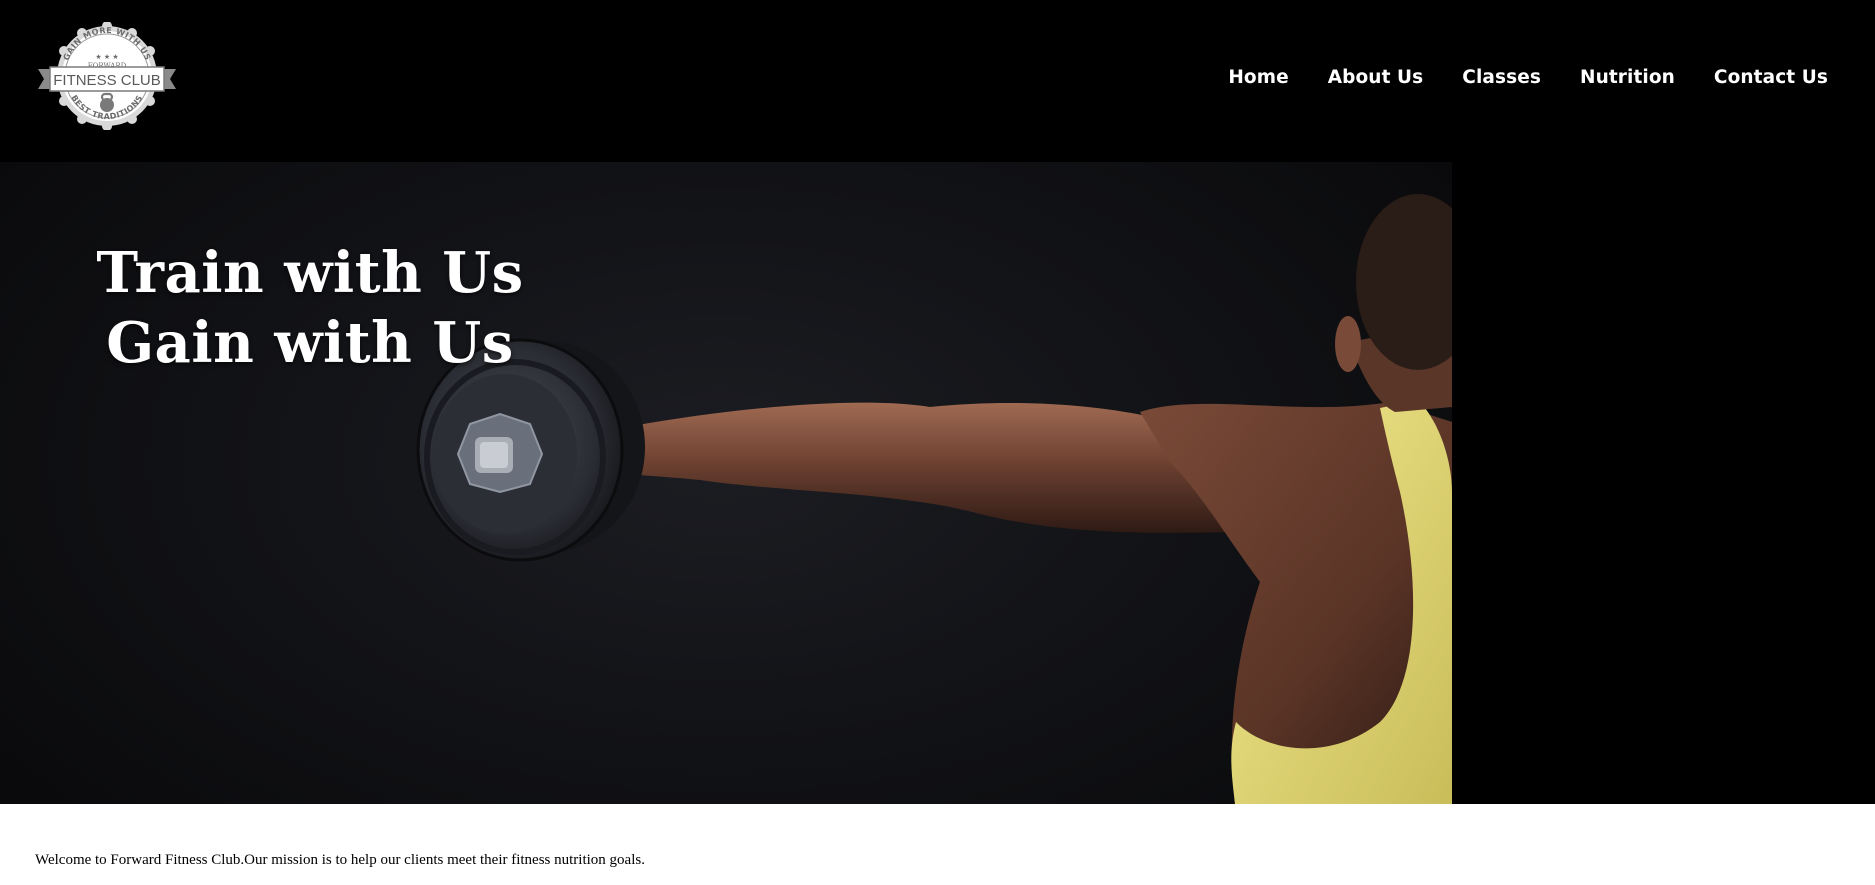 The height and width of the screenshot is (885, 1875). What do you see at coordinates (1627, 77) in the screenshot?
I see `nav-nutrition: Nutrition` at bounding box center [1627, 77].